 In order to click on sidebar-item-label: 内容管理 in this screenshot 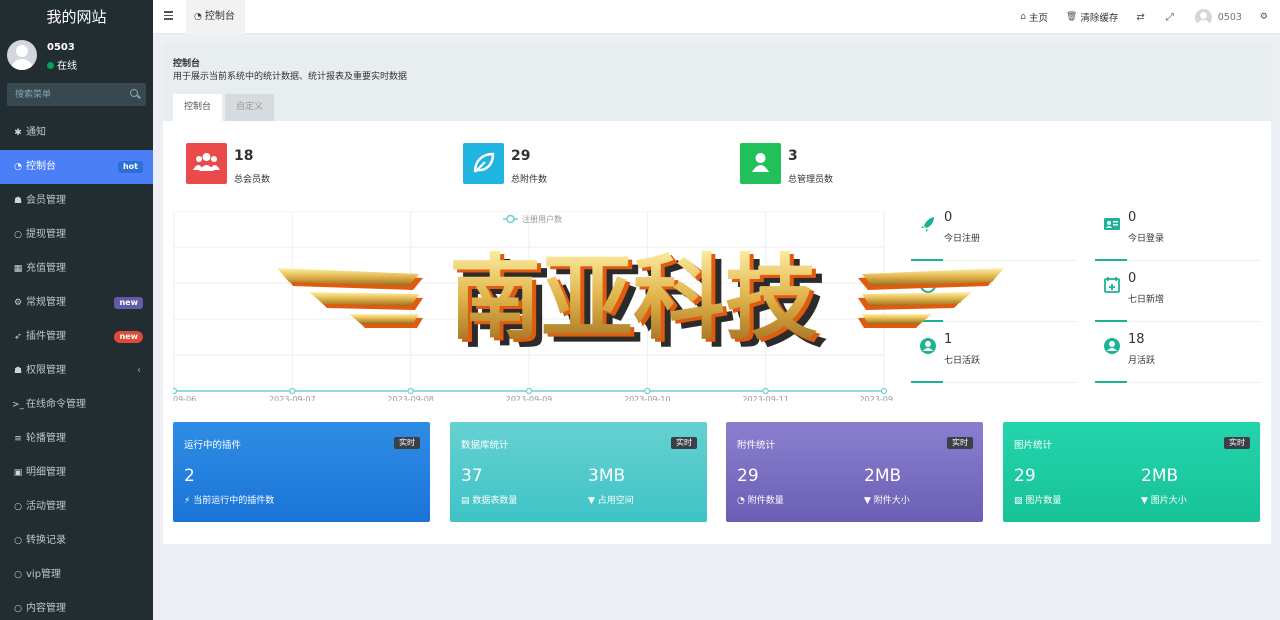, I will do `click(46, 608)`.